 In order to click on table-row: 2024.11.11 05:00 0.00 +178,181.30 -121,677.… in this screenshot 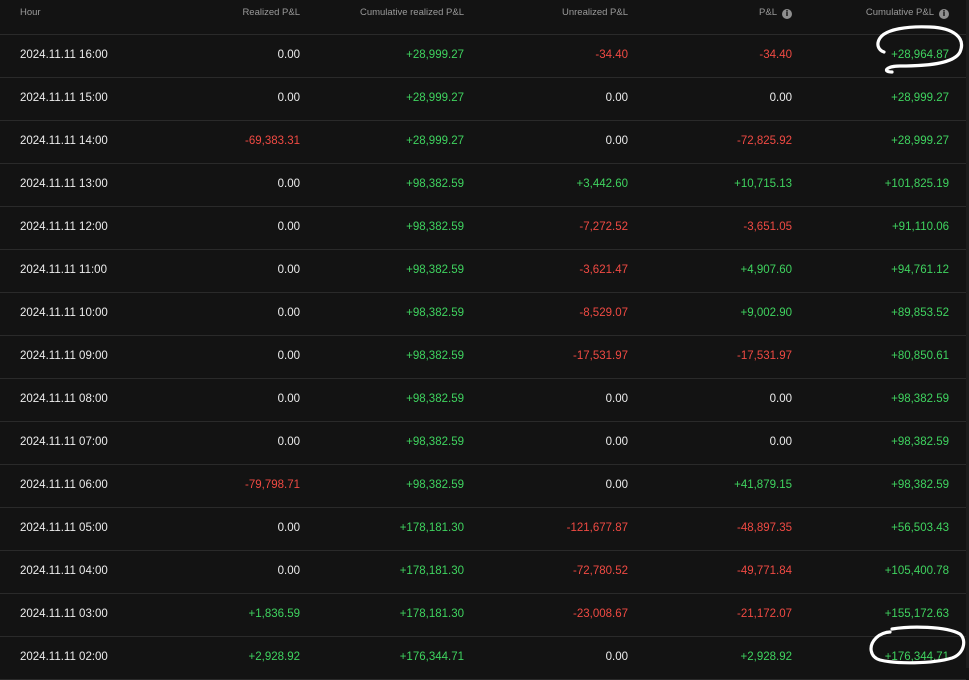, I will do `click(483, 529)`.